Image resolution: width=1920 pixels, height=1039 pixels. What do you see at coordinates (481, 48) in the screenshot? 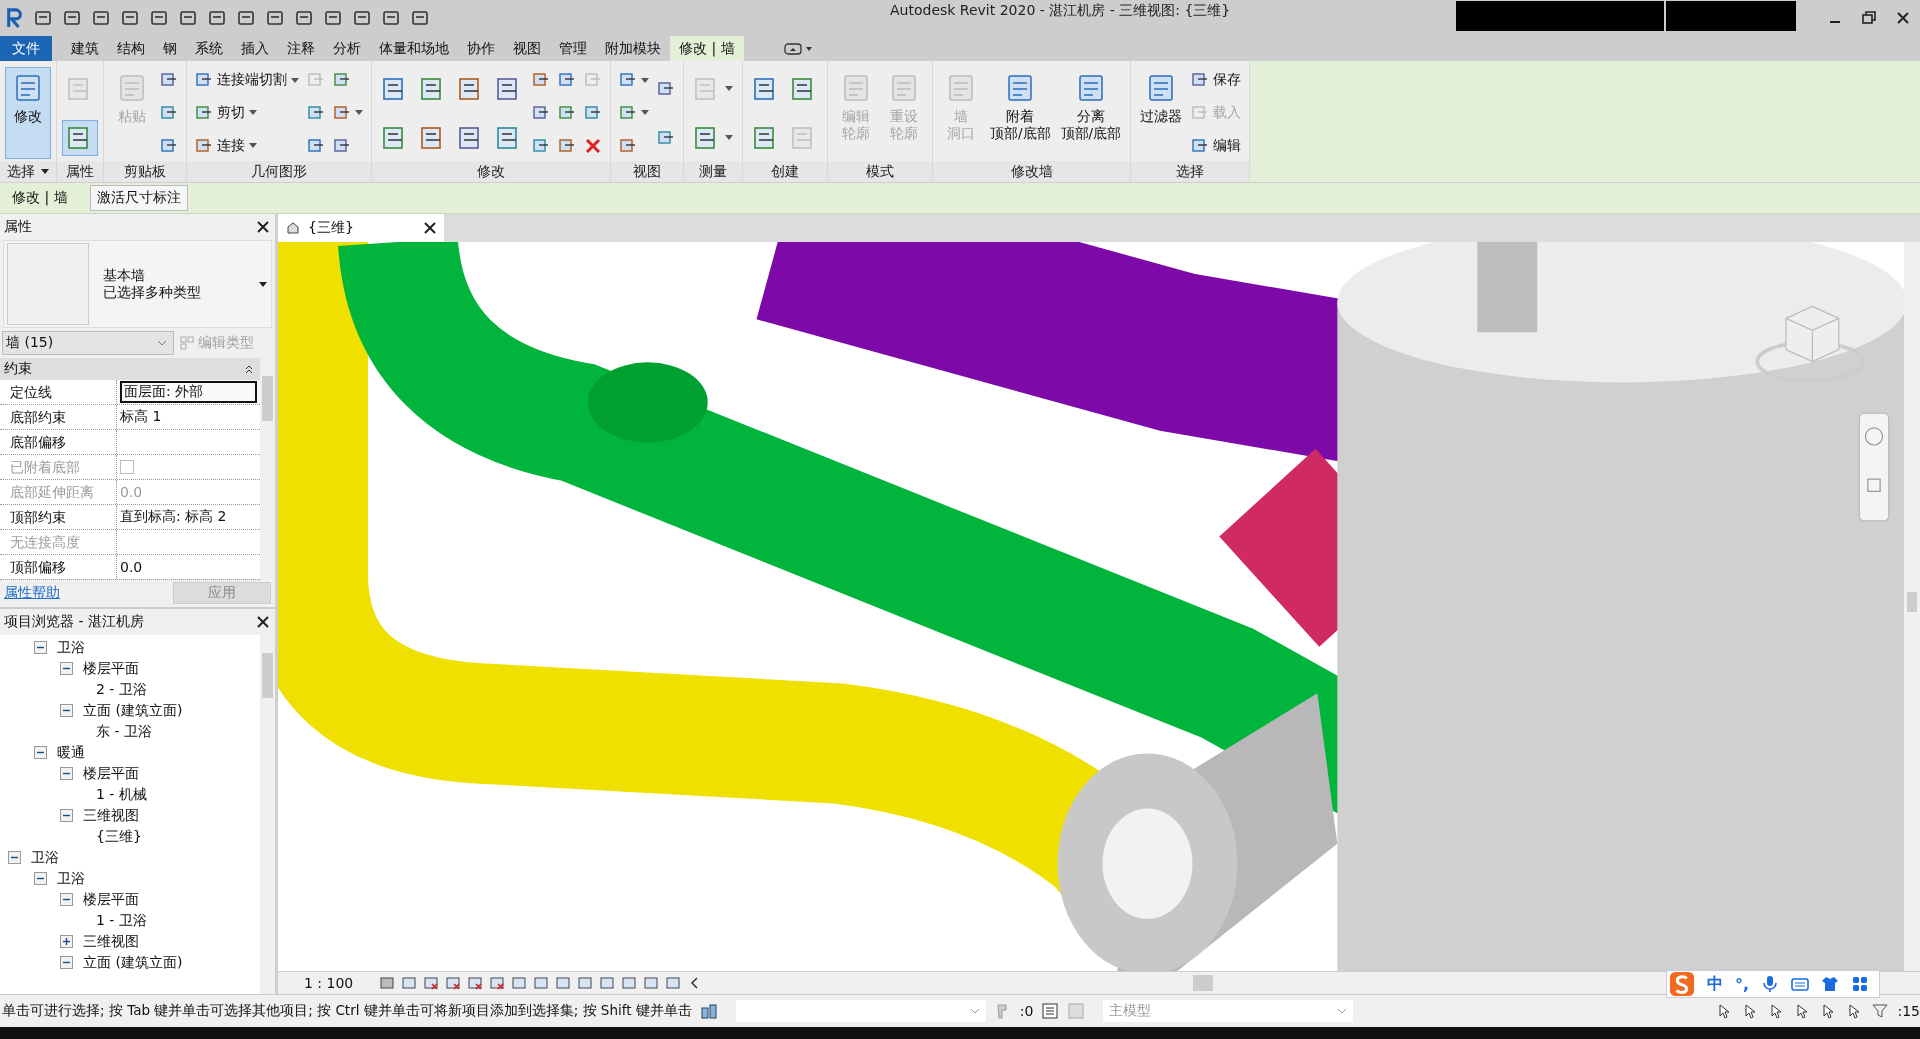
I see `ribbon-tab: 协作` at bounding box center [481, 48].